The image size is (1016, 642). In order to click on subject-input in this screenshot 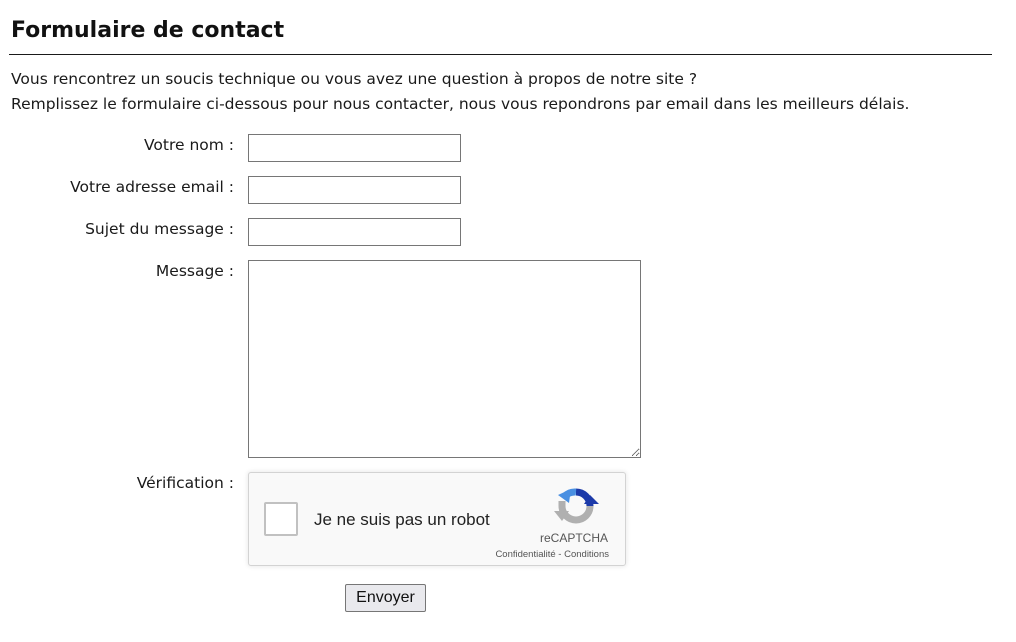, I will do `click(354, 232)`.